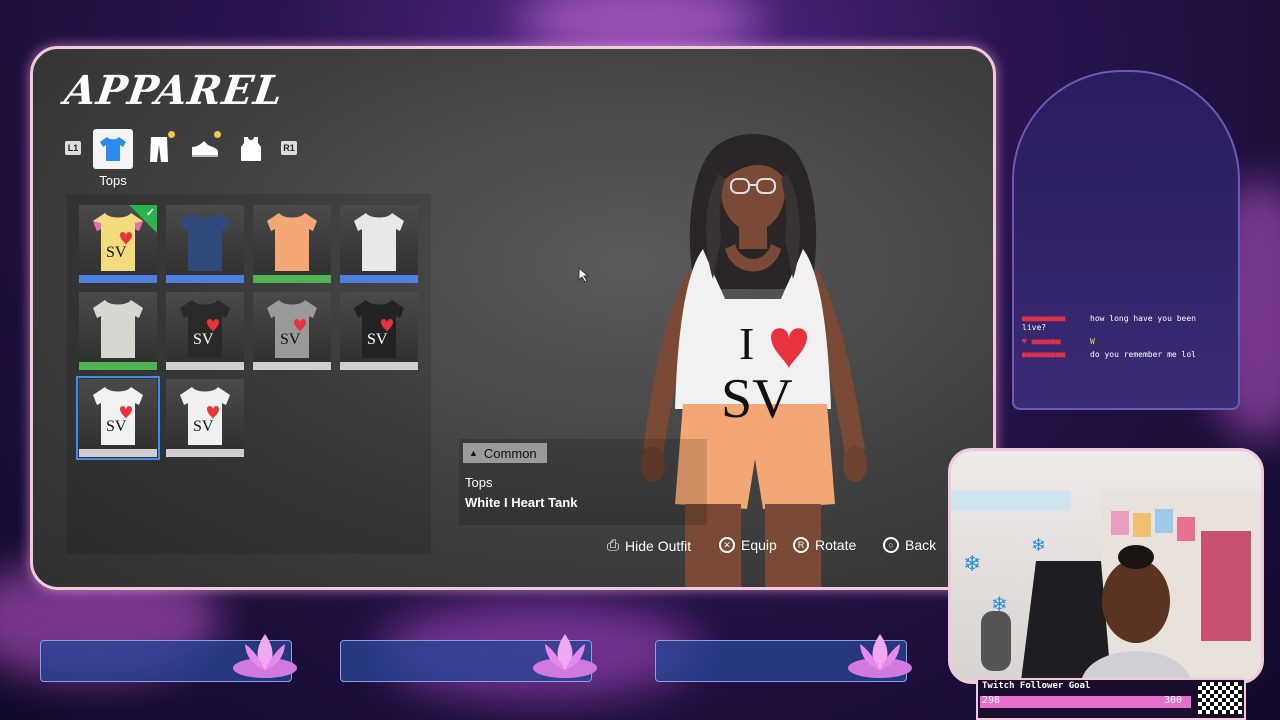 The height and width of the screenshot is (720, 1280). I want to click on item-info-panel: ▲ Common Tops White I Heart Tank, so click(583, 482).